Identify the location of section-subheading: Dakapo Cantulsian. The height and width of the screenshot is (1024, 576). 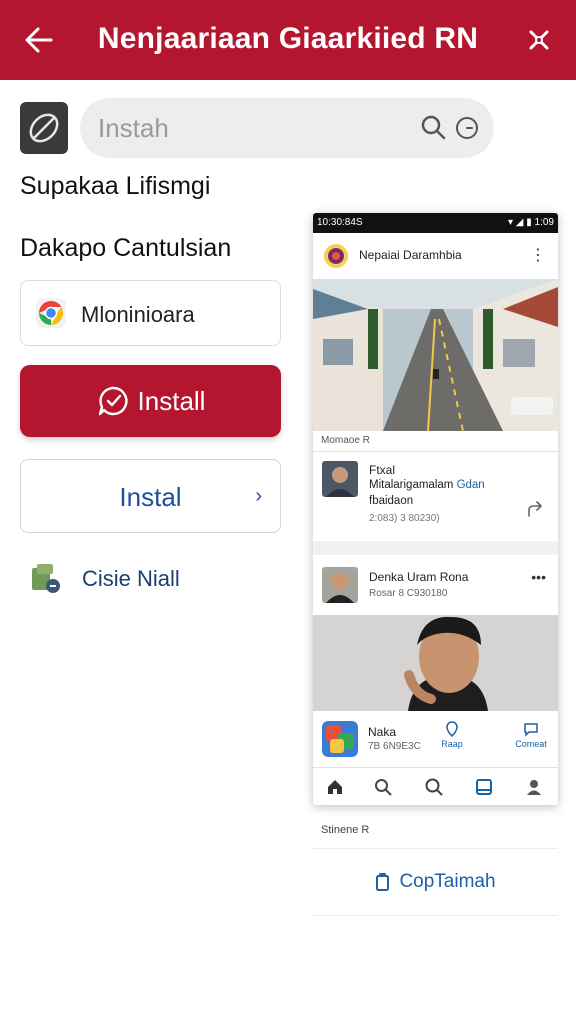
(126, 248).